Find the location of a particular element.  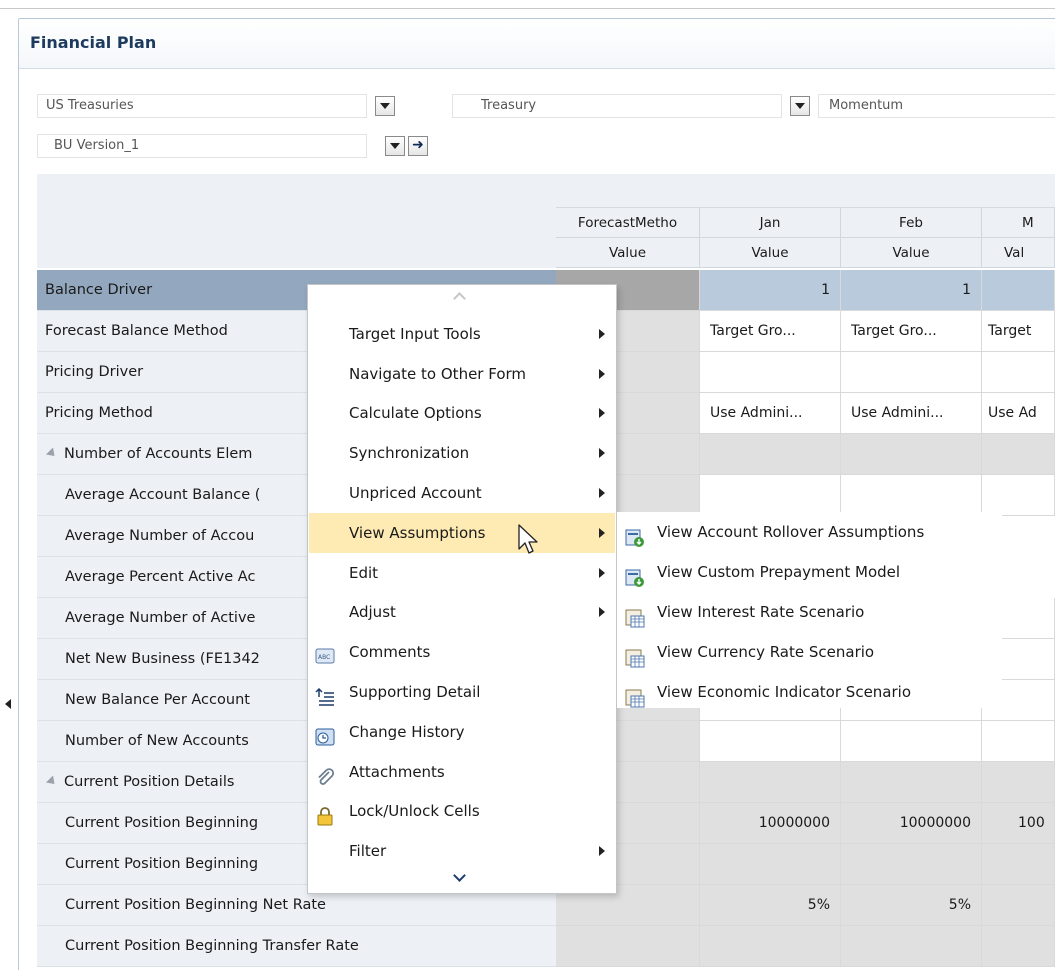

menu-item-synchronization: Synchronization is located at coordinates (462, 453).